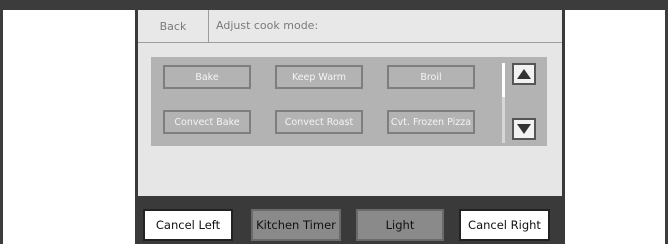 This screenshot has width=668, height=244. Describe the element at coordinates (296, 225) in the screenshot. I see `kitchen-timer-button: Kitchen Timer` at that location.